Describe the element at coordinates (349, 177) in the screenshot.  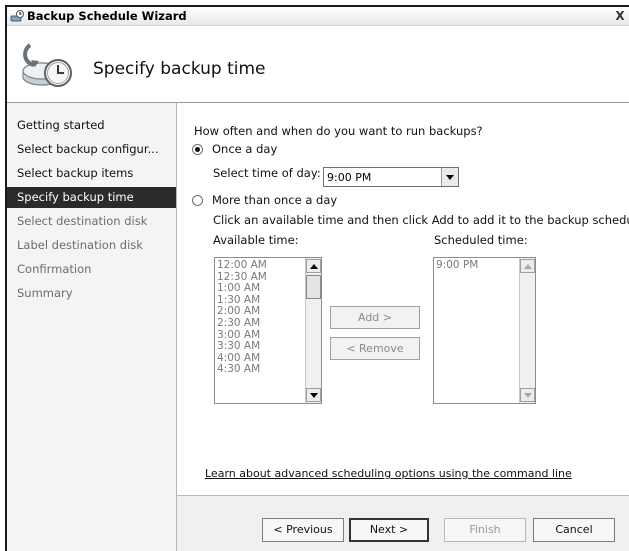
I see `time-of-day-value: 9:00 PM` at that location.